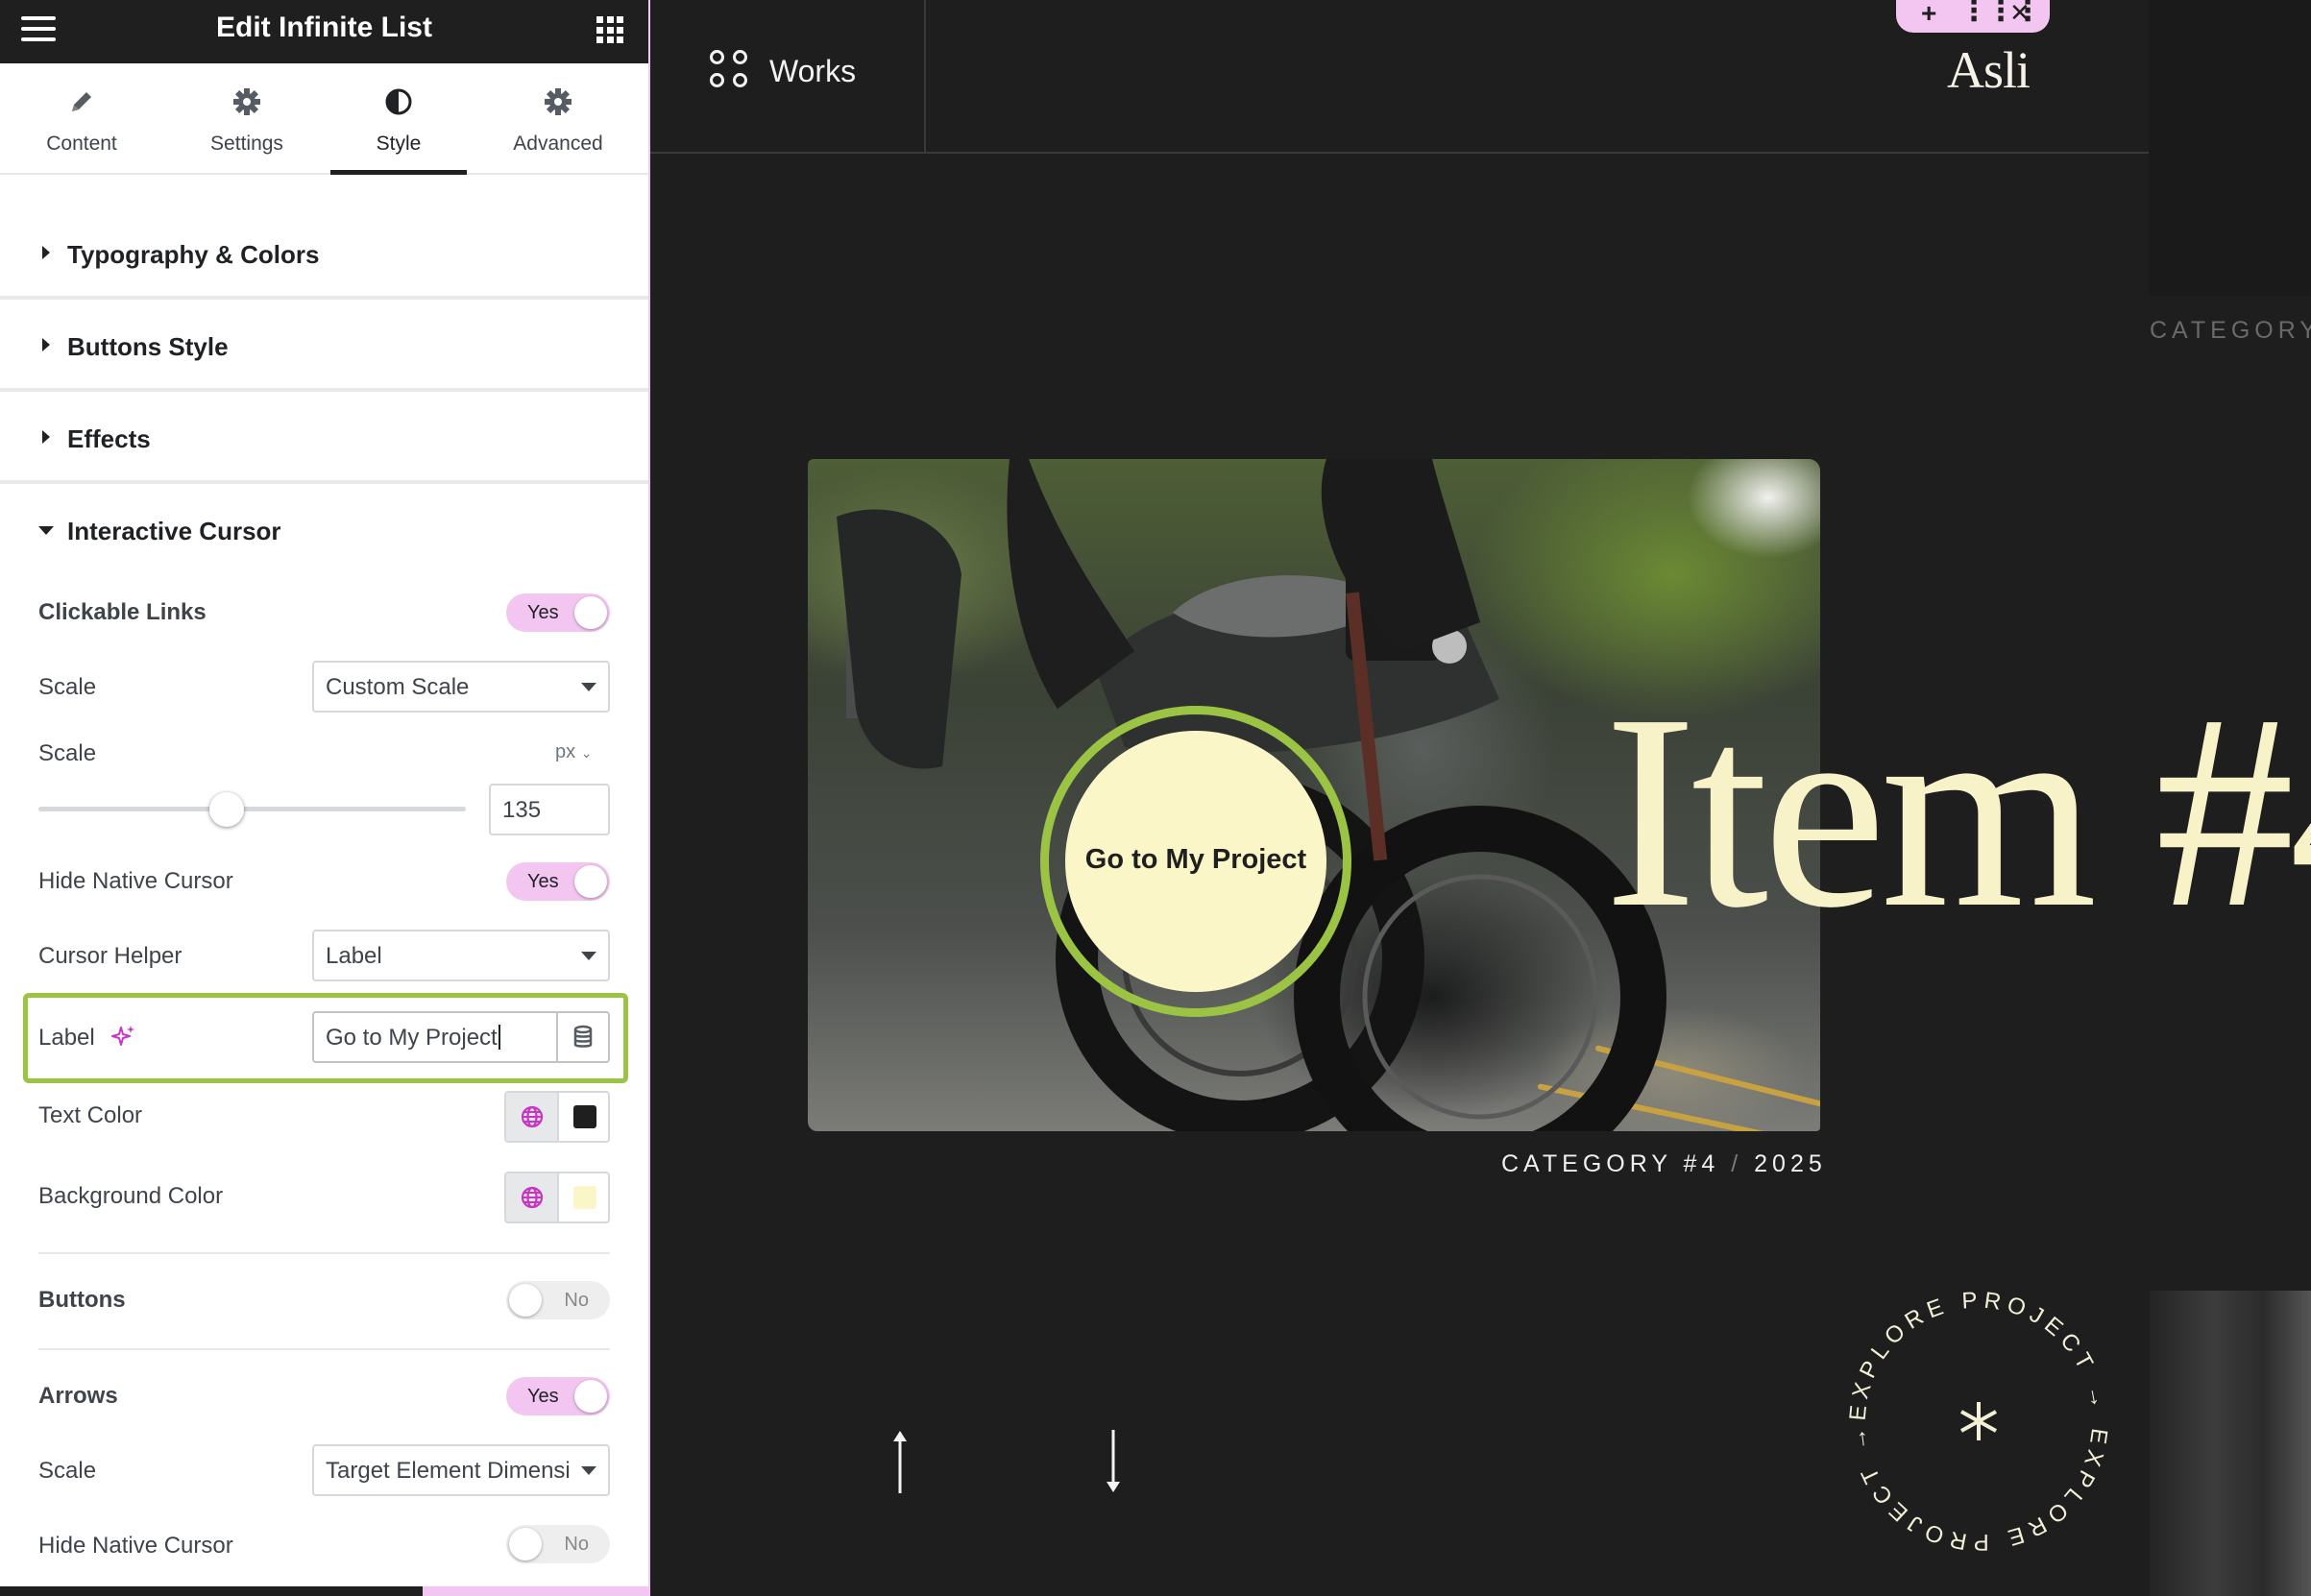 The image size is (2311, 1596). I want to click on text-color-control, so click(557, 1117).